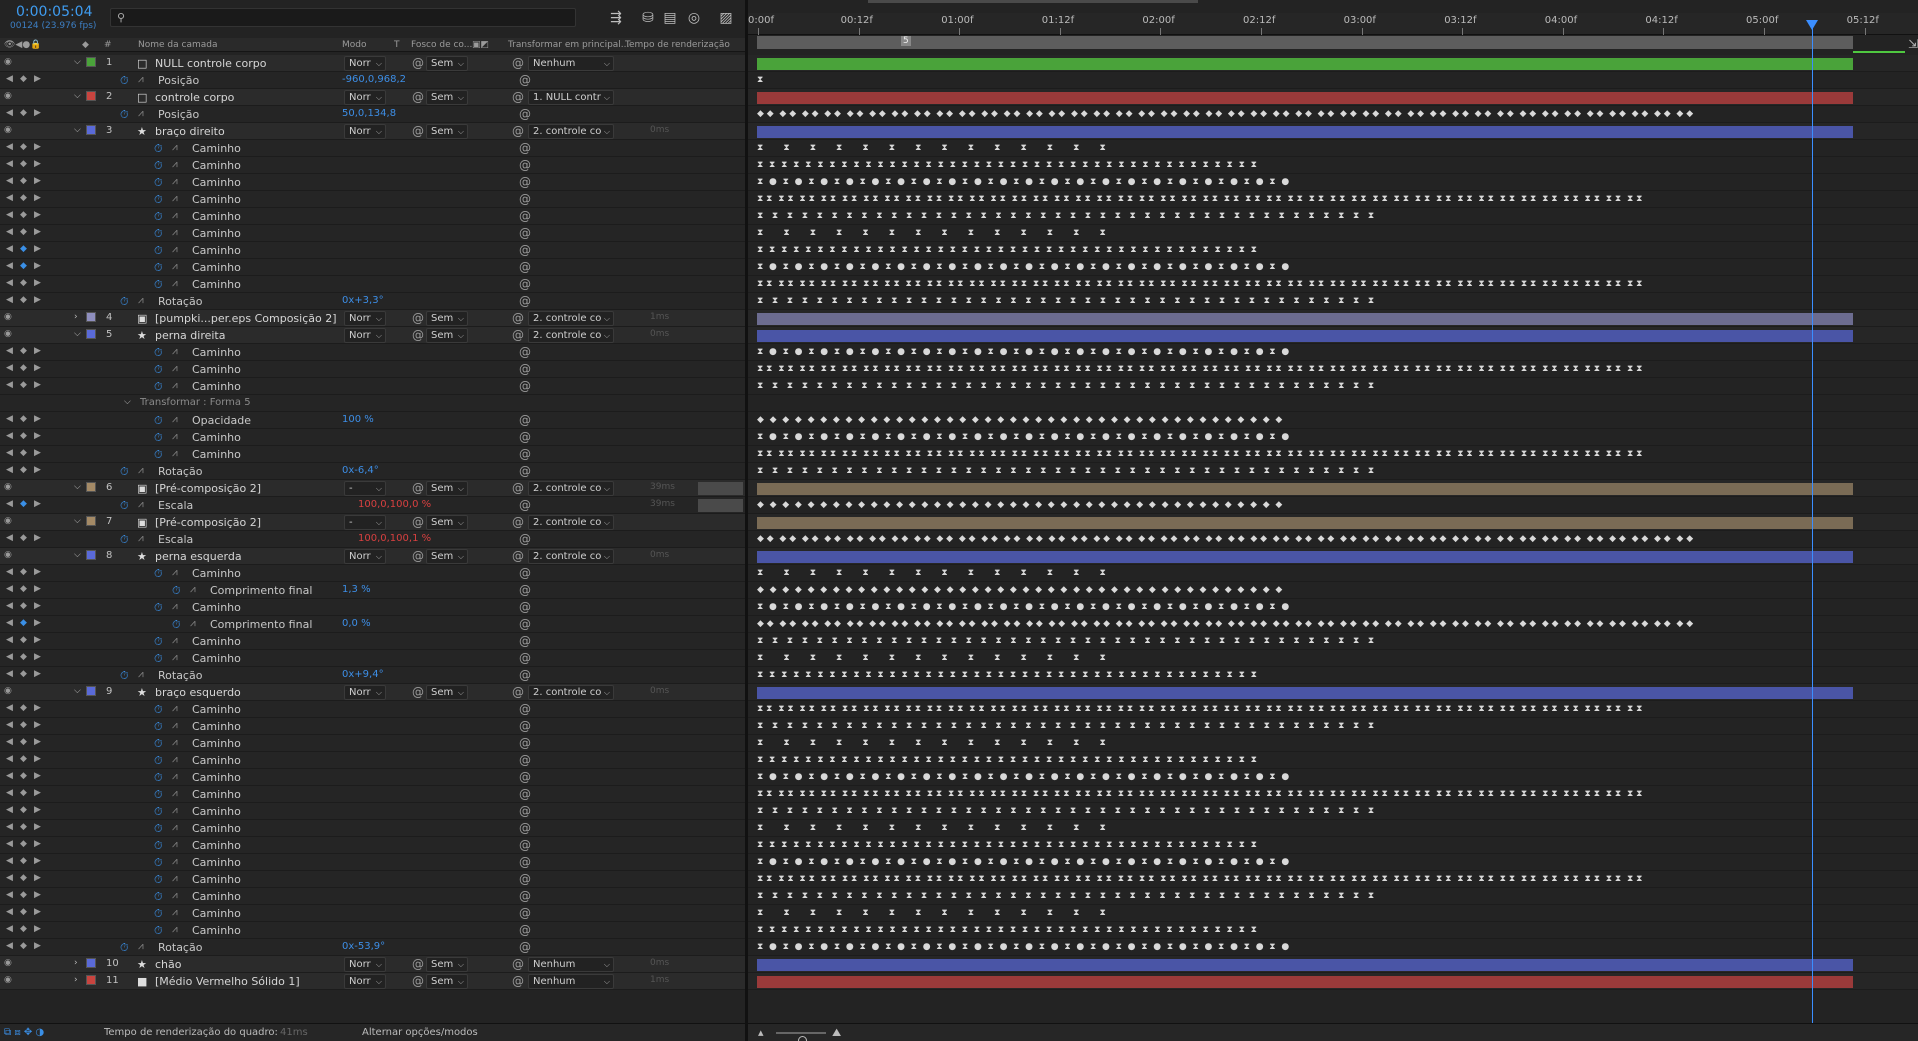 The image size is (1918, 1041). What do you see at coordinates (571, 131) in the screenshot?
I see `parent-dropdown: 2. controle co ⌵` at bounding box center [571, 131].